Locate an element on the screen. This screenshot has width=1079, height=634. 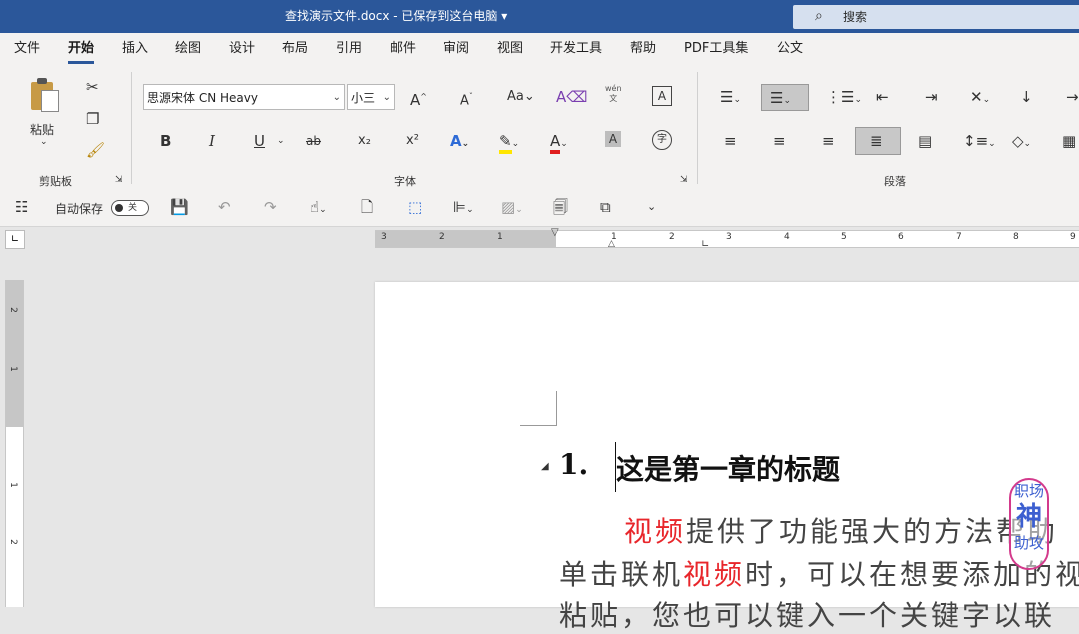
customize-qat-icon: ⌄ is located at coordinates (651, 207).